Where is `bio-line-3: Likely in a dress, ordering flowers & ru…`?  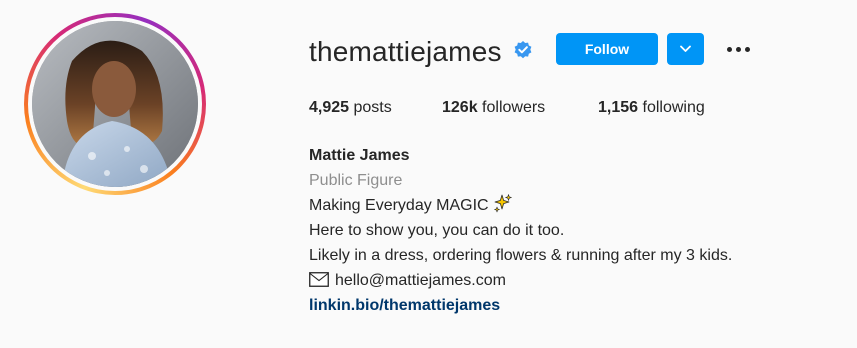 bio-line-3: Likely in a dress, ordering flowers & ru… is located at coordinates (521, 255).